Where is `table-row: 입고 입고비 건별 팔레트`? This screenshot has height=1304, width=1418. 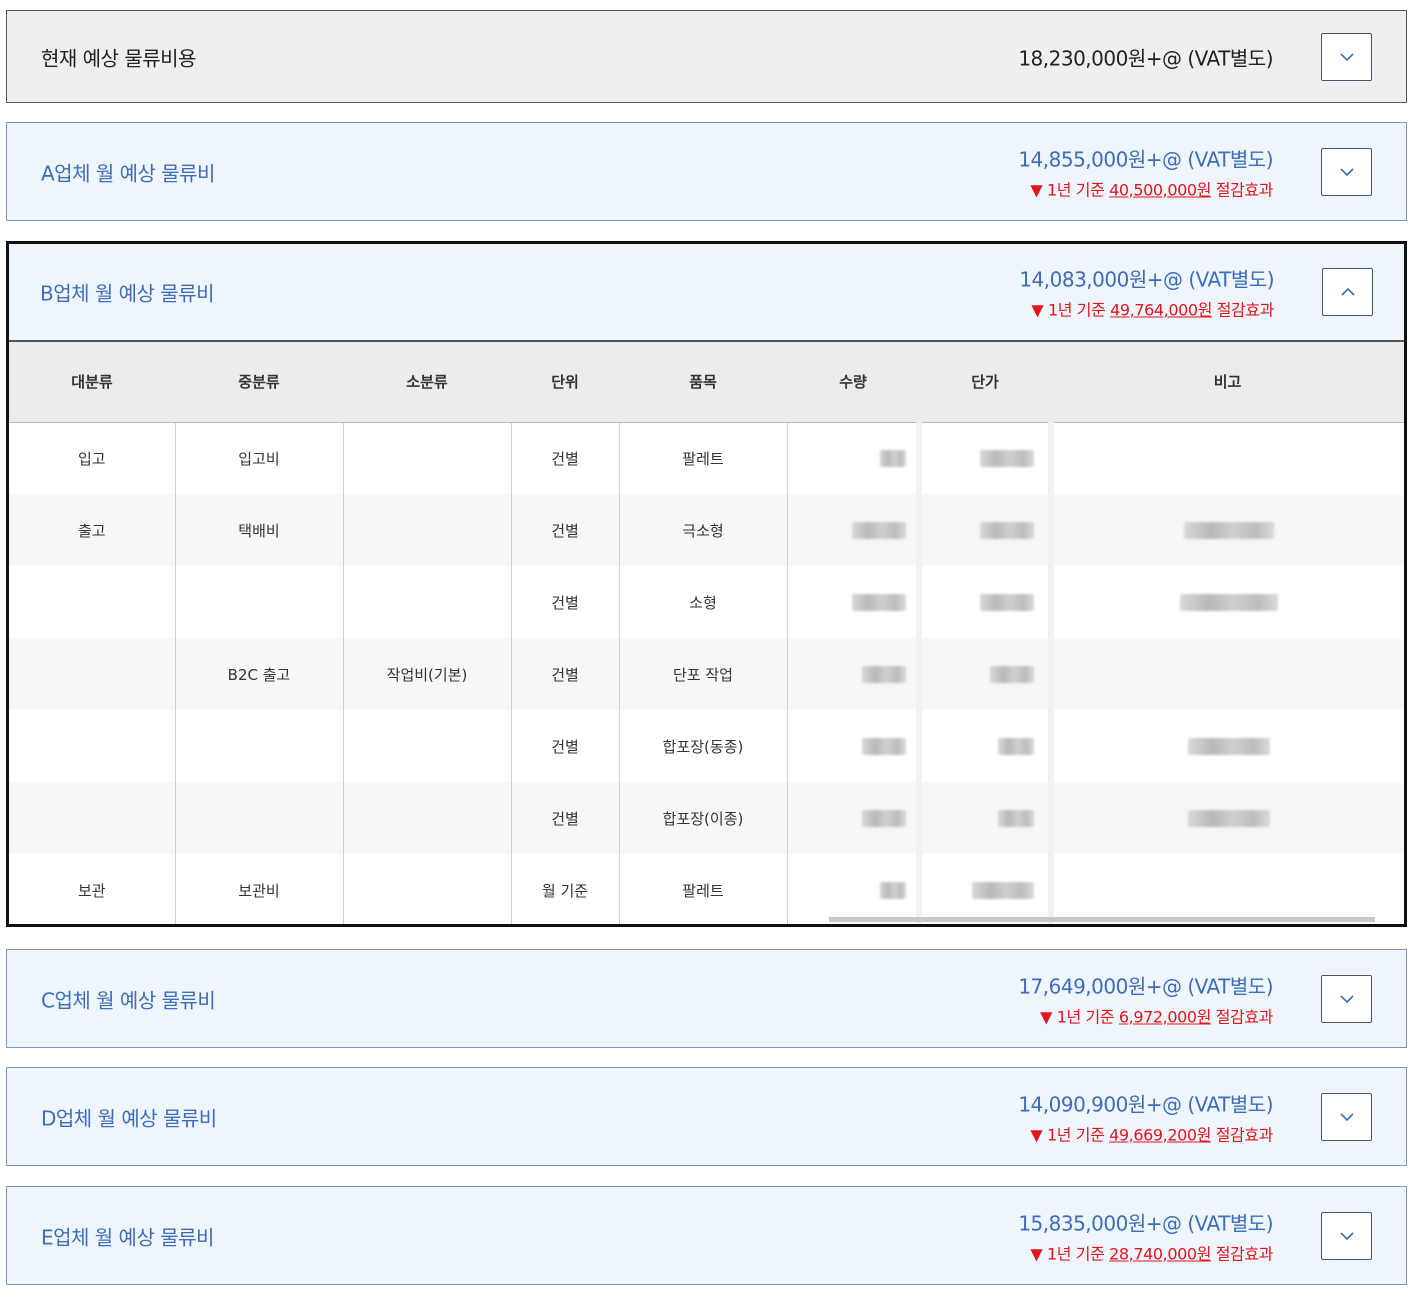 table-row: 입고 입고비 건별 팔레트 is located at coordinates (706, 458).